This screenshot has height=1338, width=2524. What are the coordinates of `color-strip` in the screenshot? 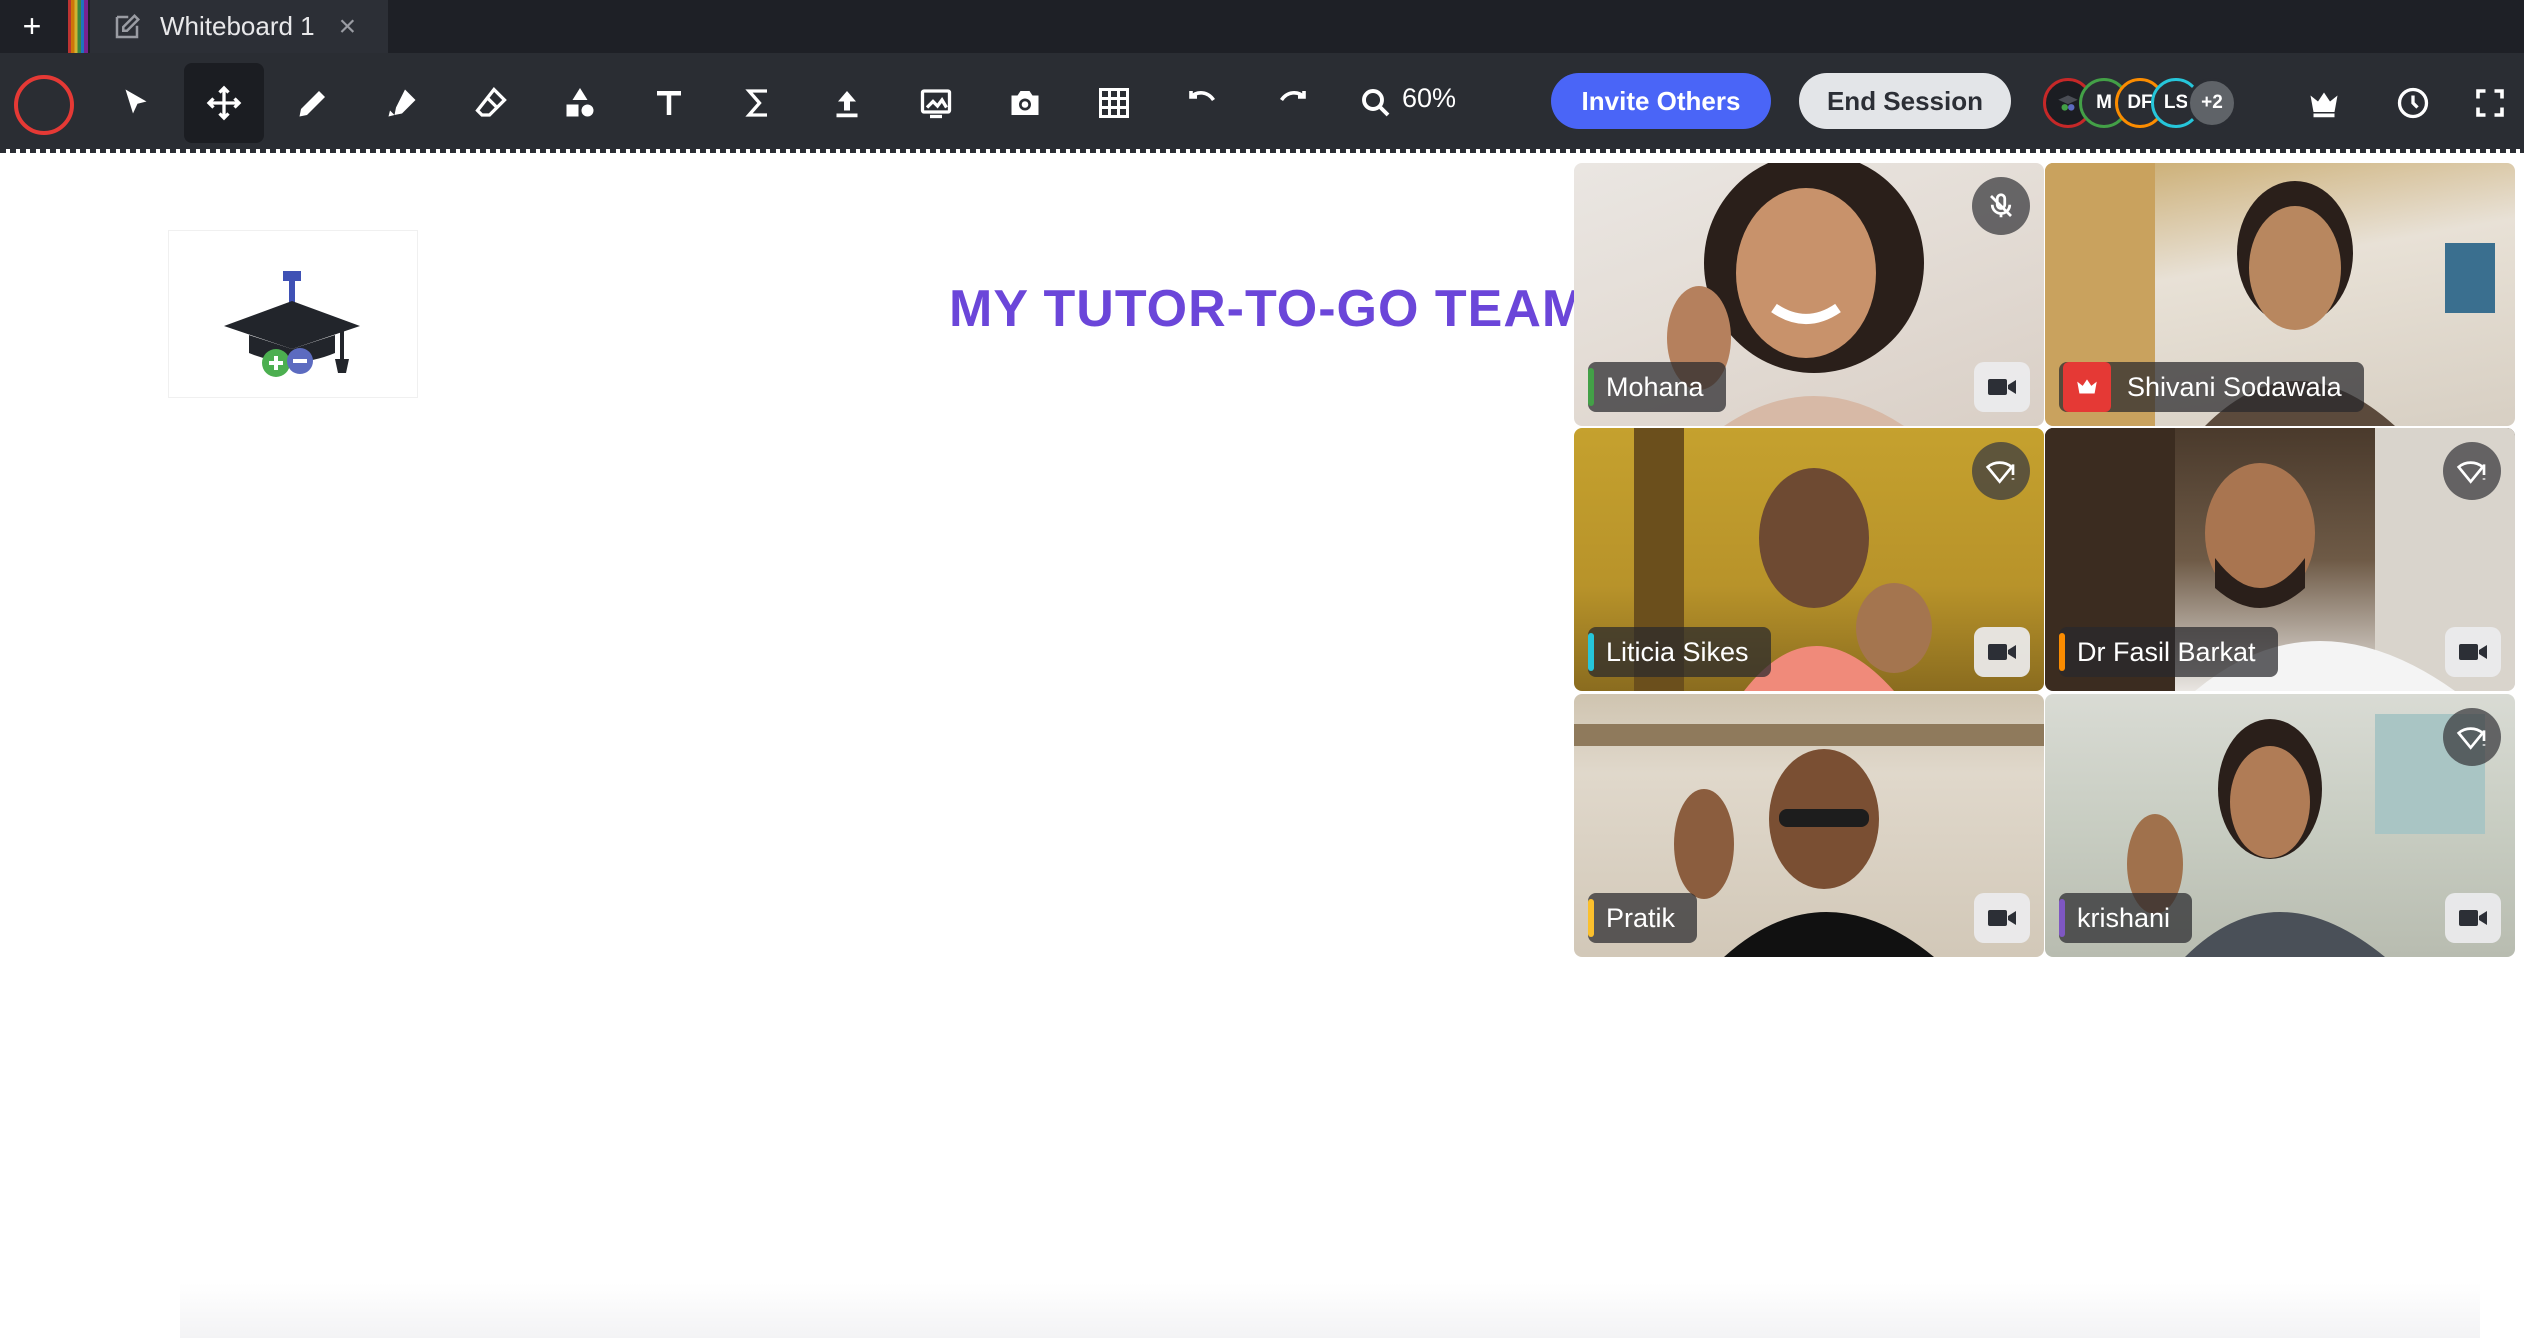 It's located at (78, 26).